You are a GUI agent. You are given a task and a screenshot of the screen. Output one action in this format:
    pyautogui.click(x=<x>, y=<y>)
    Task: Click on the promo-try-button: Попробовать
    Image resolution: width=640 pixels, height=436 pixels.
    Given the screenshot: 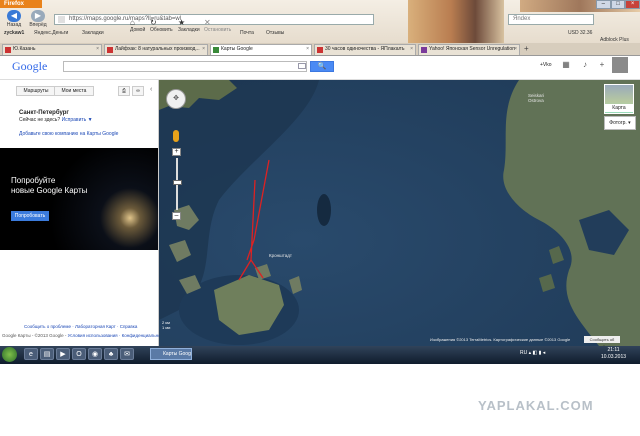 What is the action you would take?
    pyautogui.click(x=30, y=216)
    